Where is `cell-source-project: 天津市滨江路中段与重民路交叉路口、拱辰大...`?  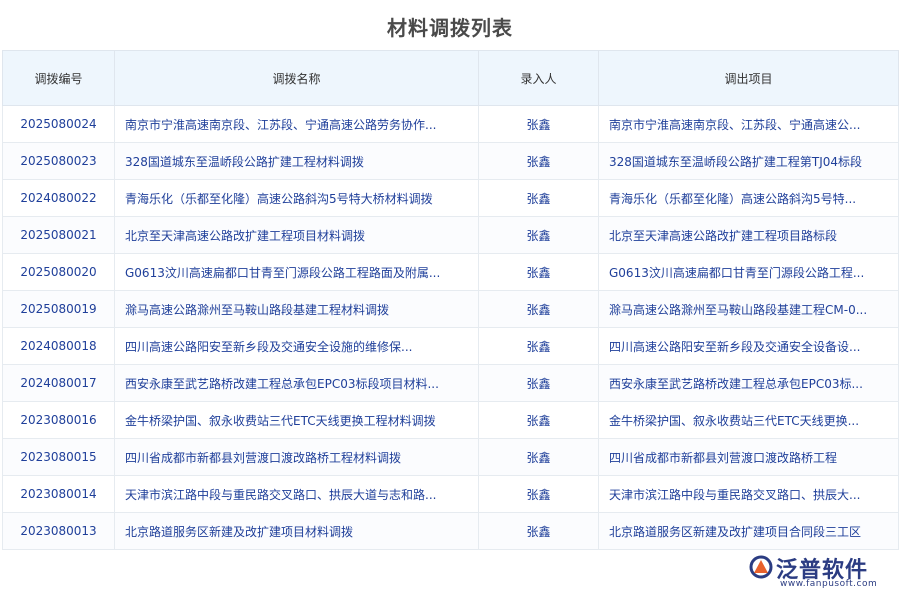 cell-source-project: 天津市滨江路中段与重民路交叉路口、拱辰大... is located at coordinates (749, 494).